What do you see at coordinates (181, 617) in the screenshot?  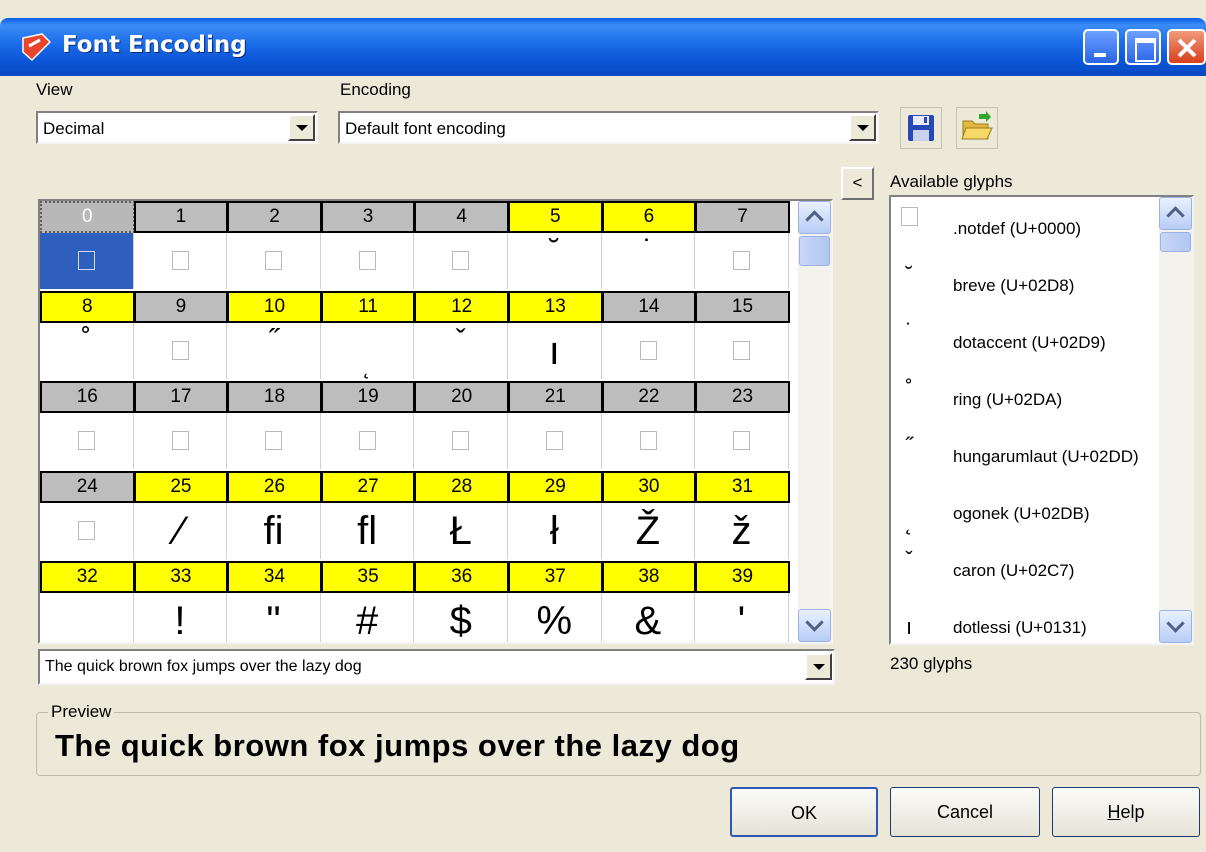 I see `glyph-cell: !` at bounding box center [181, 617].